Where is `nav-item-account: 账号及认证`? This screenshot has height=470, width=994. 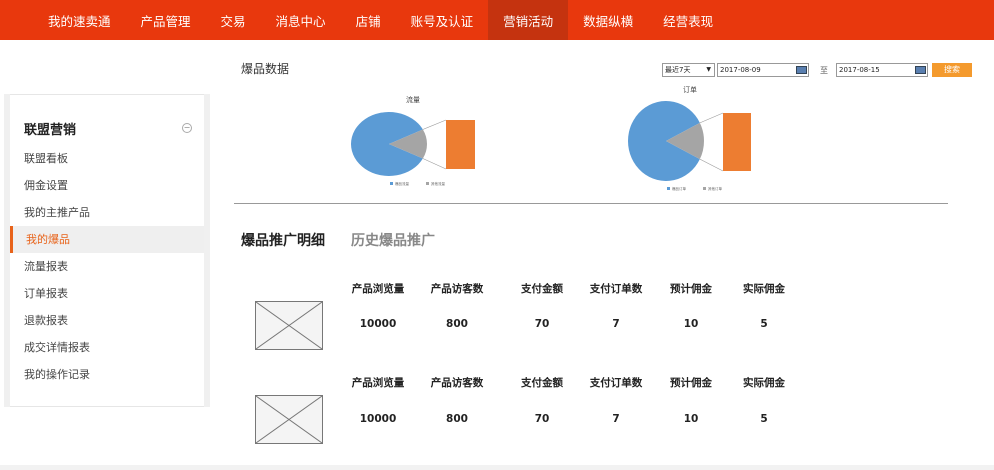 nav-item-account: 账号及认证 is located at coordinates (442, 20).